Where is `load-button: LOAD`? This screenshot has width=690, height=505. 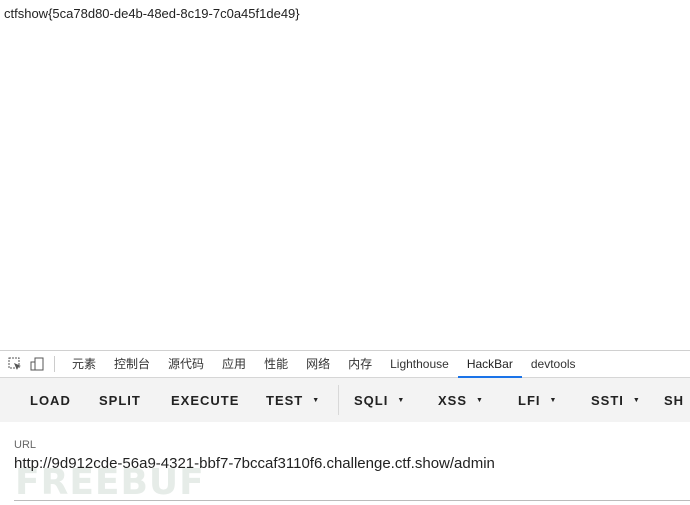
load-button: LOAD is located at coordinates (50, 400).